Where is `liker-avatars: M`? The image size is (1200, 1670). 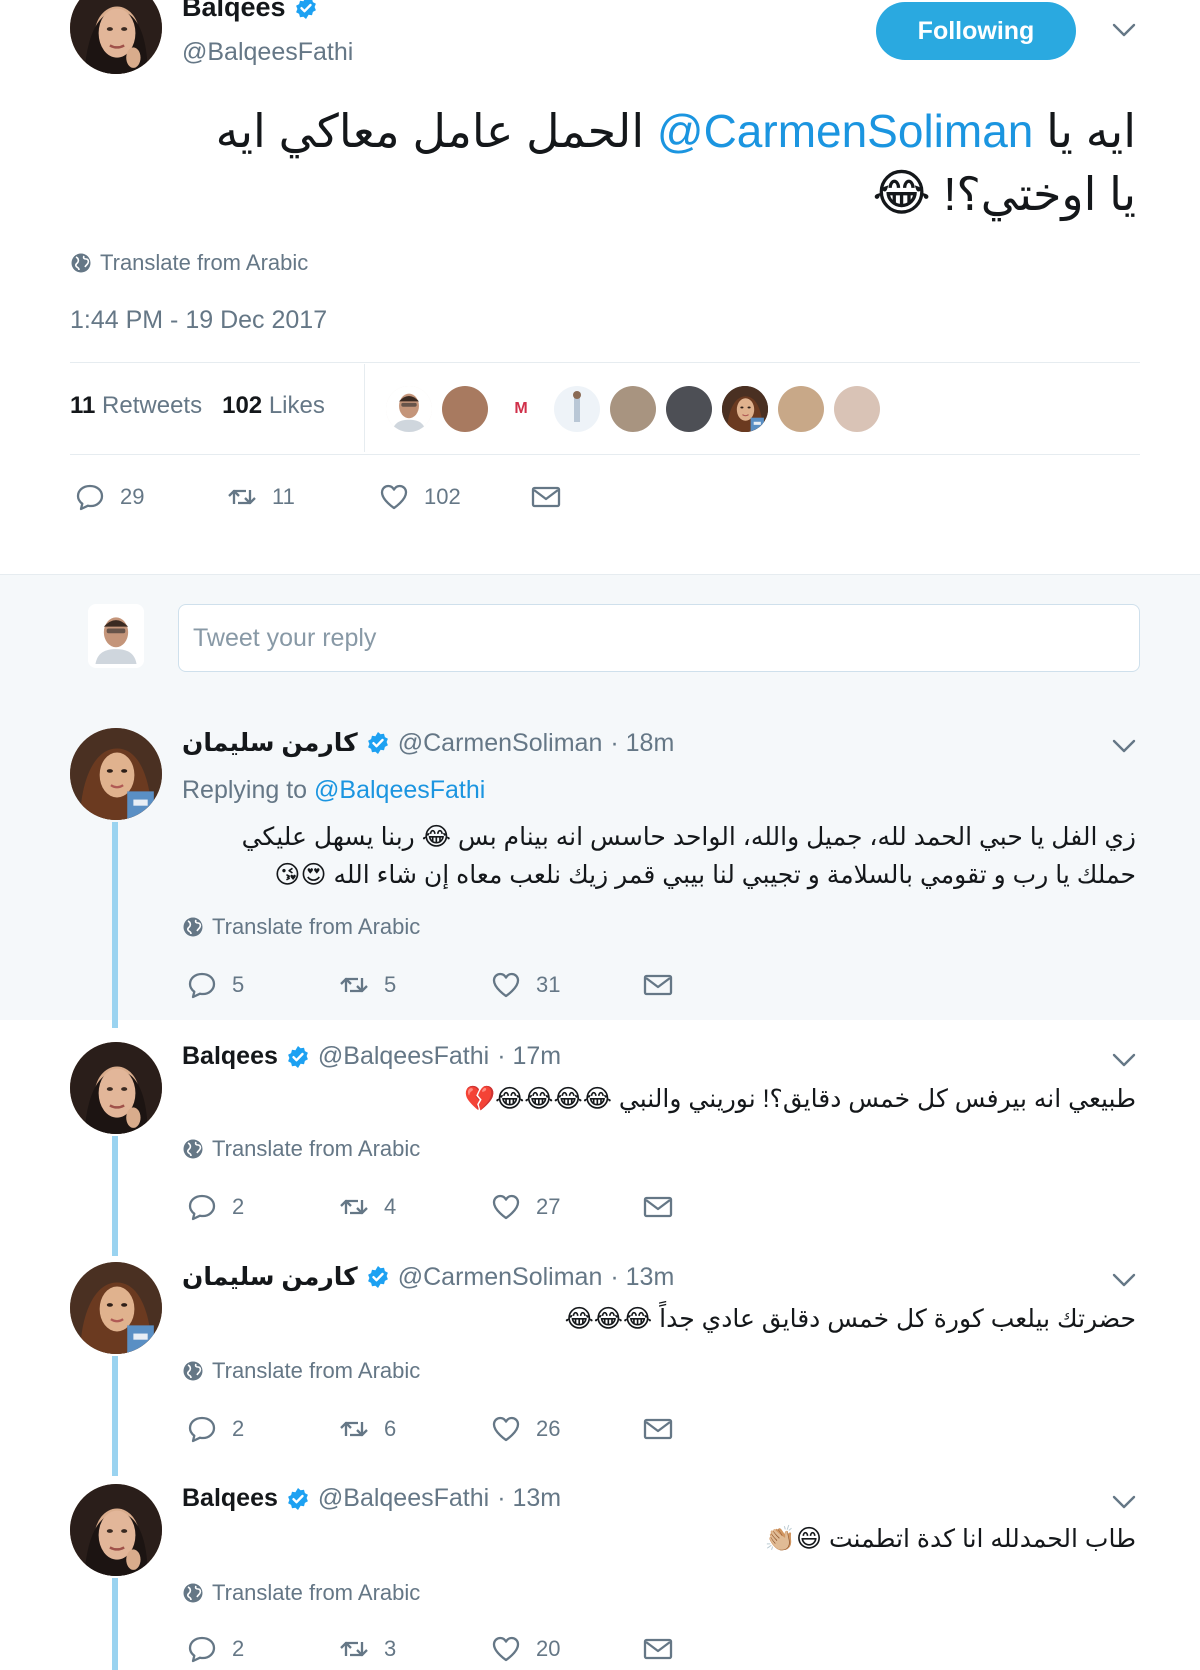 liker-avatars: M is located at coordinates (633, 409).